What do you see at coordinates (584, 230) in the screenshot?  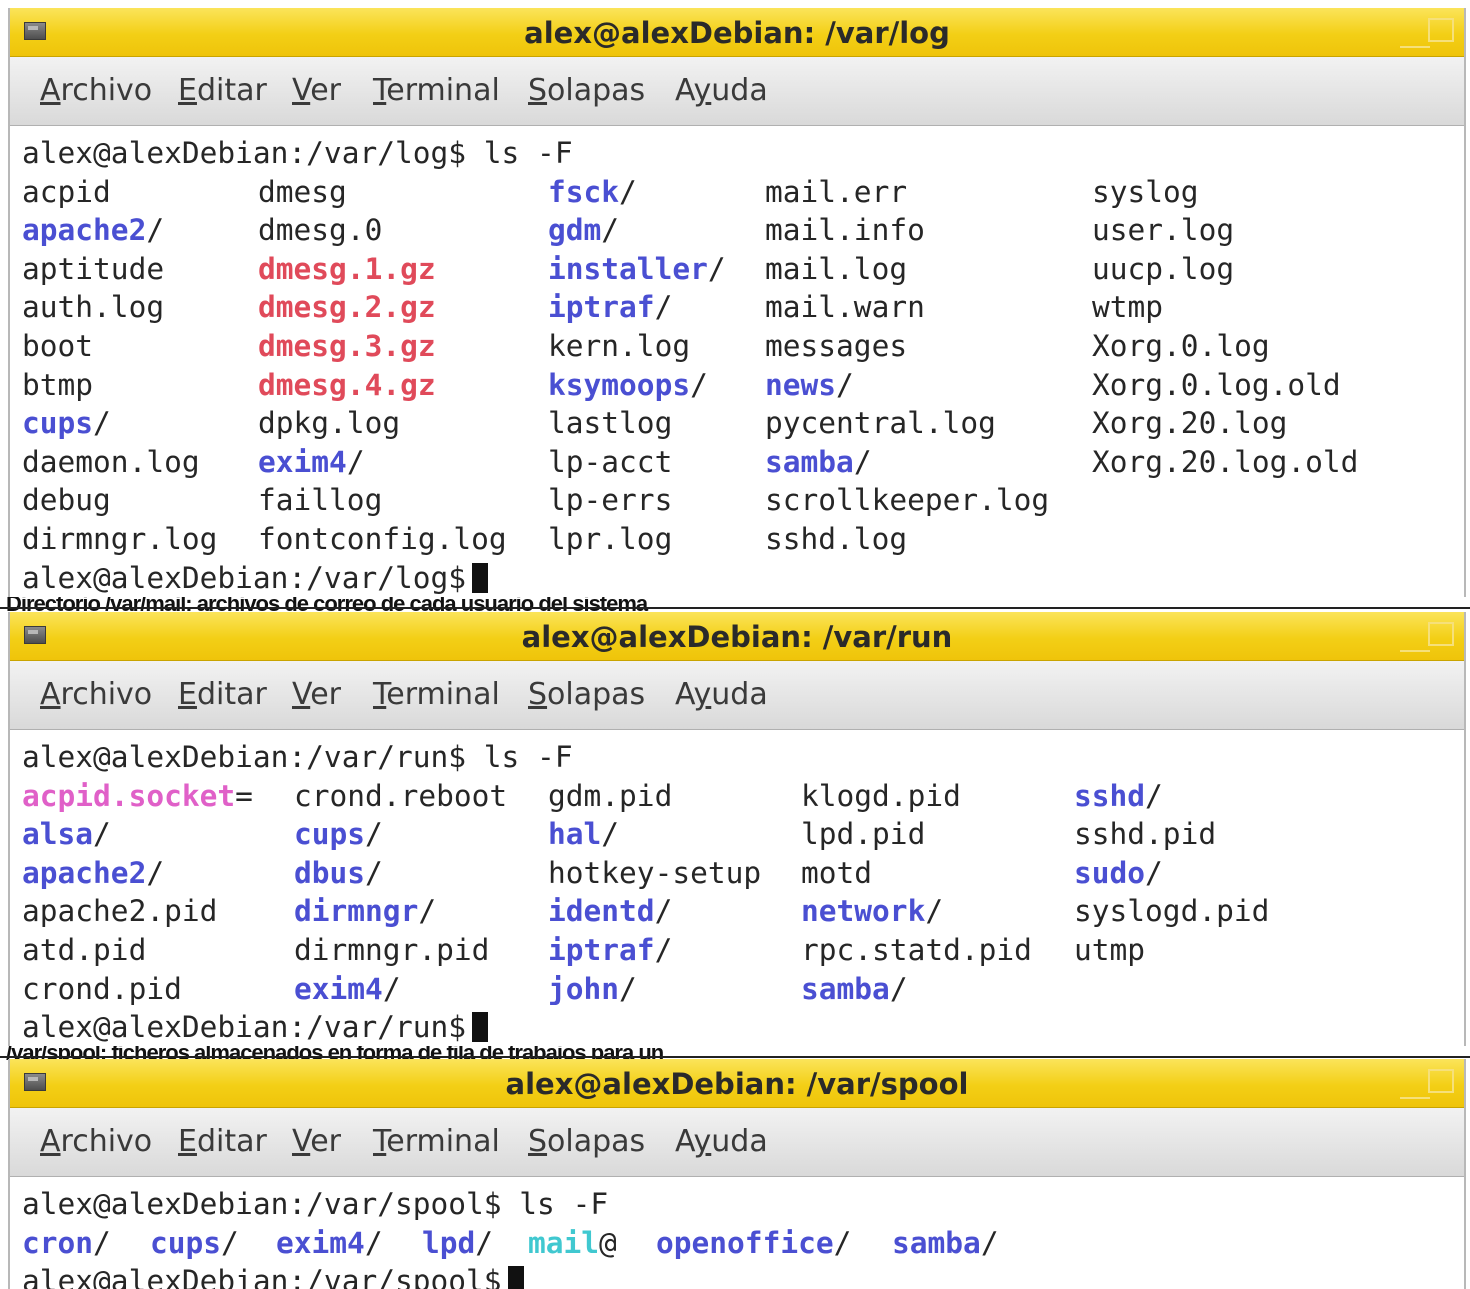 I see `file-entry: gdm/` at bounding box center [584, 230].